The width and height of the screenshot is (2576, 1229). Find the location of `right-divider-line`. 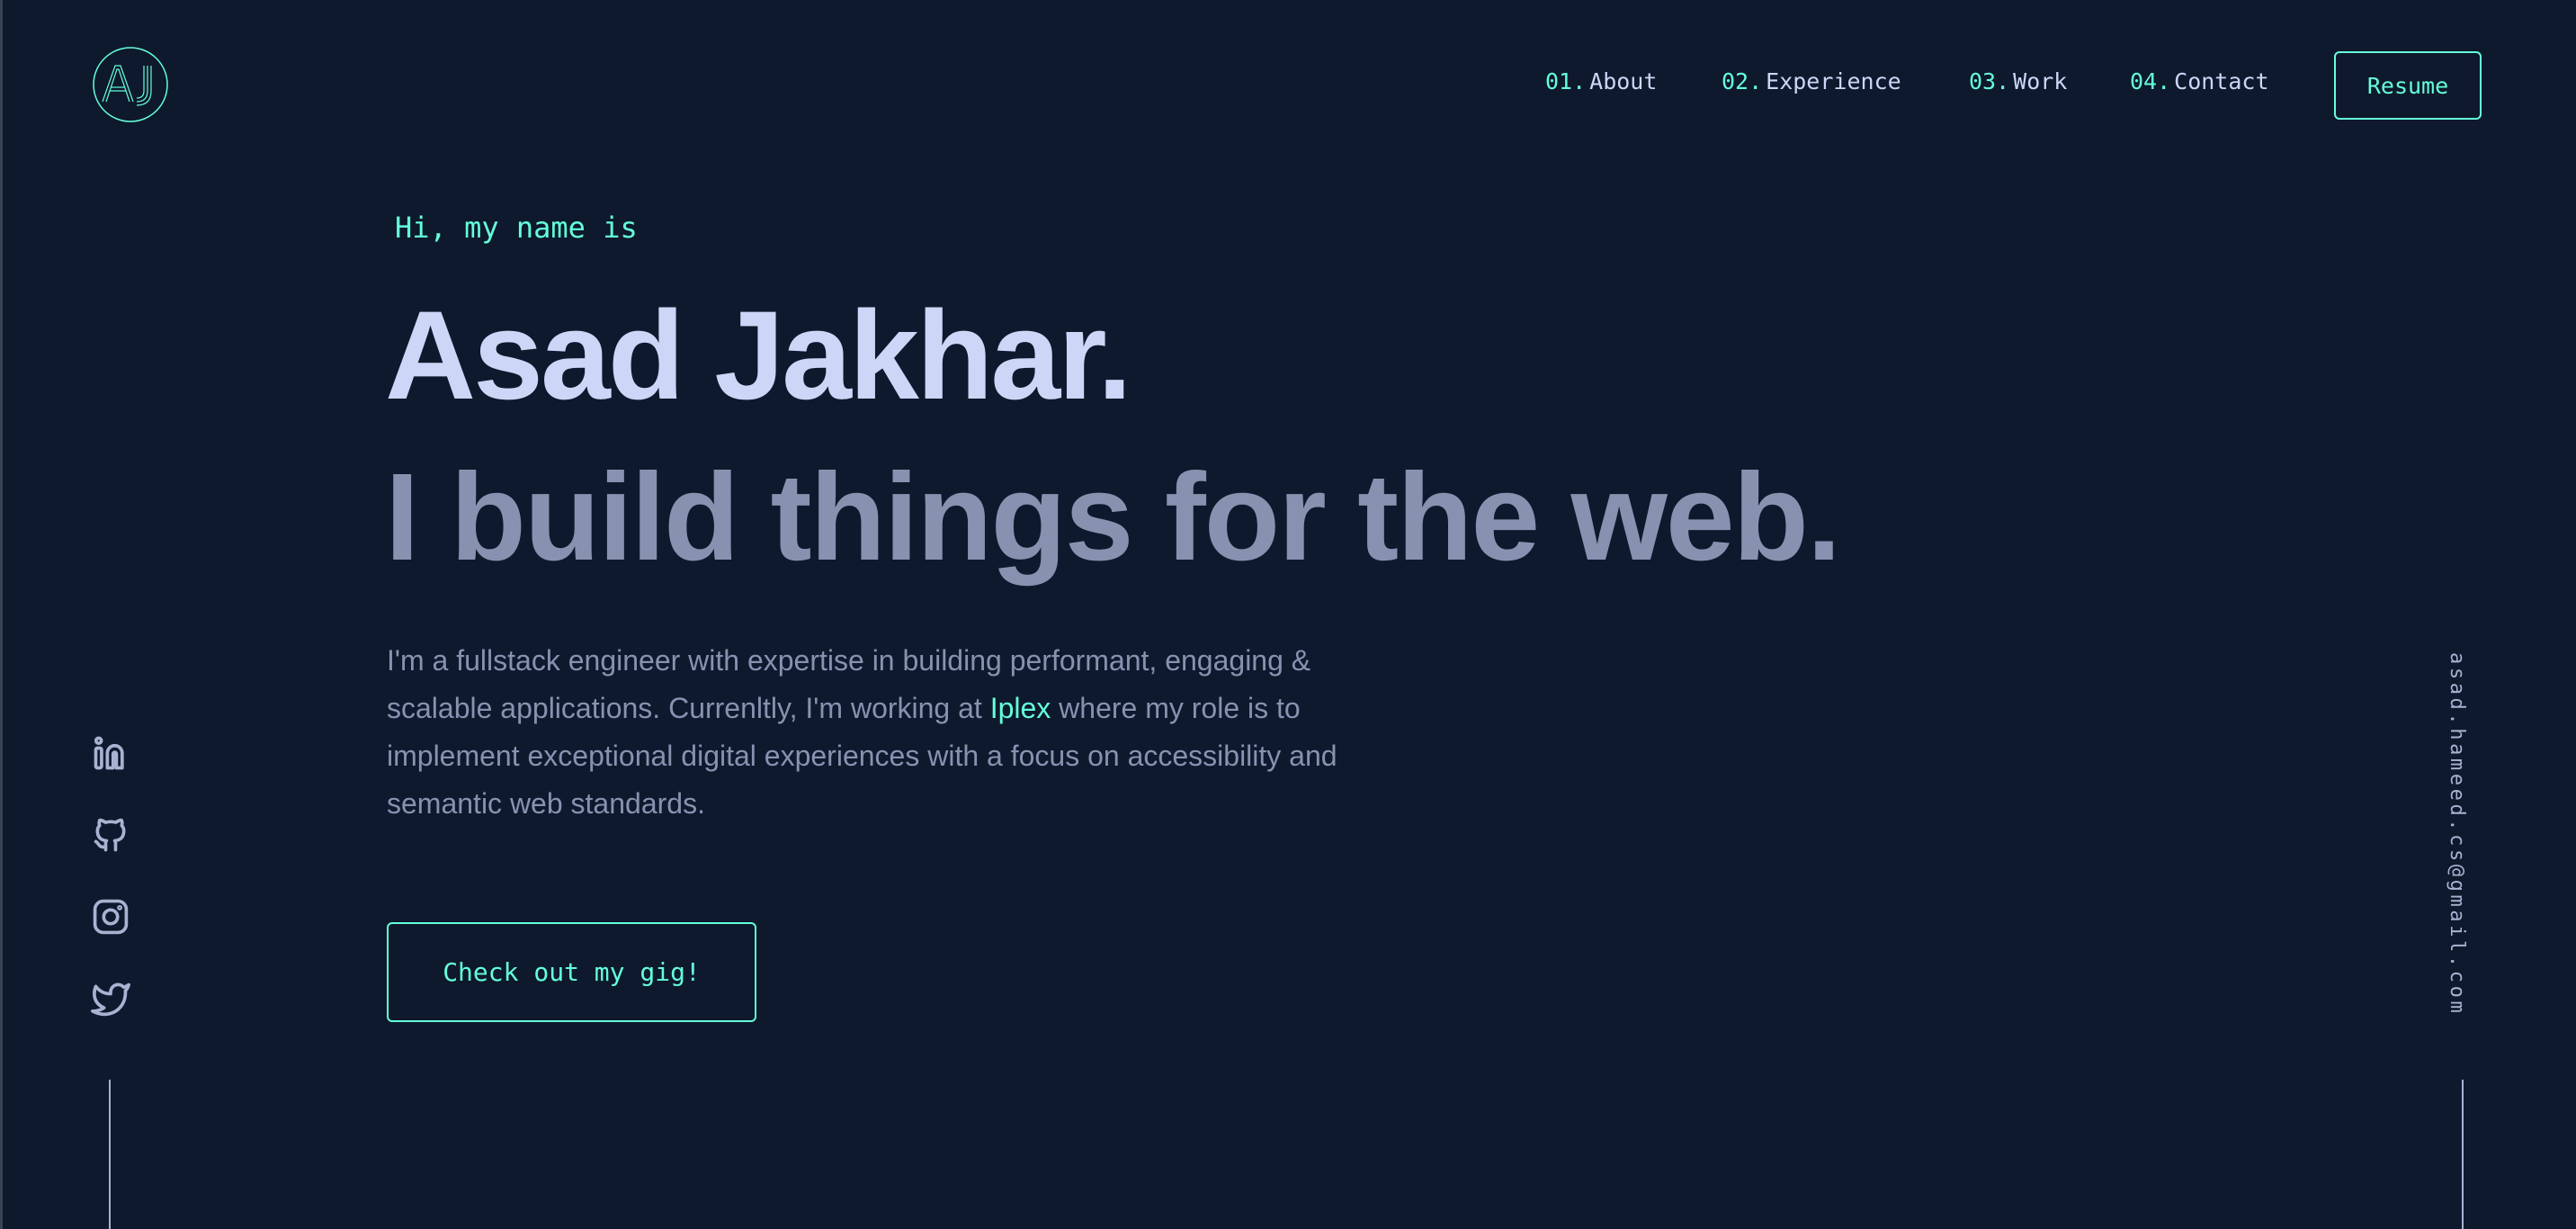

right-divider-line is located at coordinates (2463, 1155).